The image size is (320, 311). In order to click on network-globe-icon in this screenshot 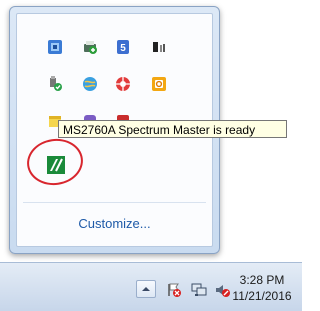, I will do `click(90, 84)`.